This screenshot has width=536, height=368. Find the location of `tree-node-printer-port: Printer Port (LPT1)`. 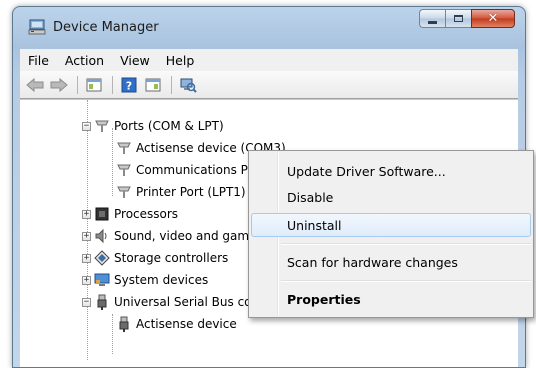

tree-node-printer-port: Printer Port (LPT1) is located at coordinates (181, 192).